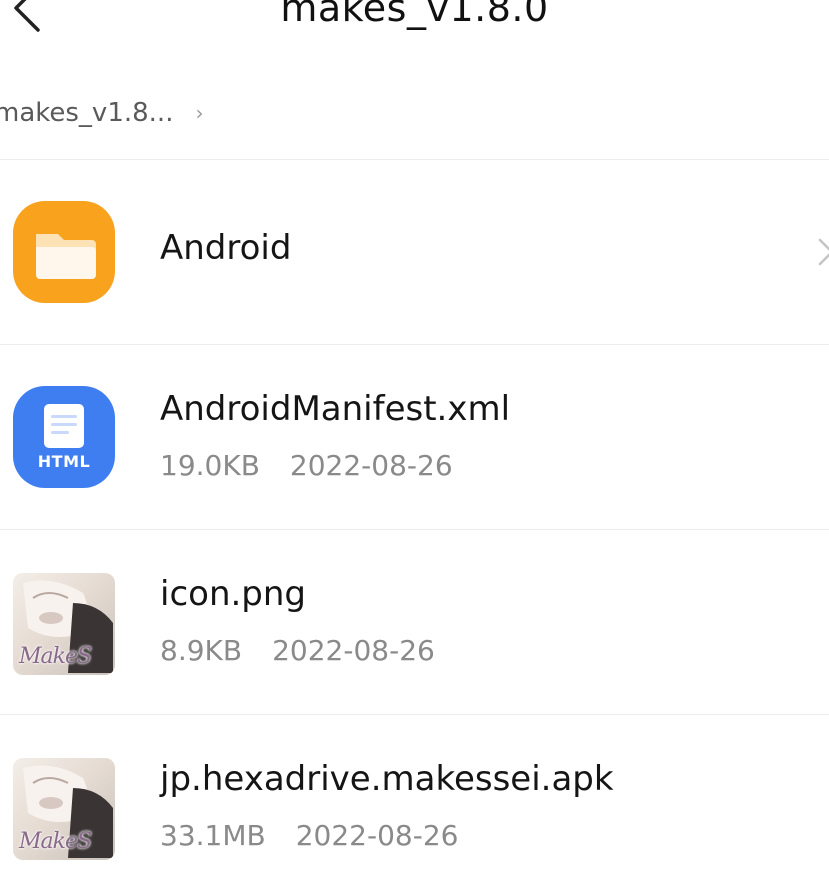  Describe the element at coordinates (199, 113) in the screenshot. I see `chevron-right-icon: ›` at that location.